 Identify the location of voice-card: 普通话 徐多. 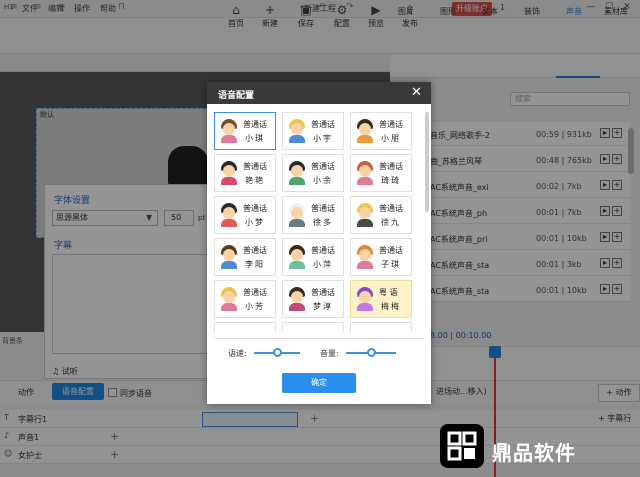
(313, 215).